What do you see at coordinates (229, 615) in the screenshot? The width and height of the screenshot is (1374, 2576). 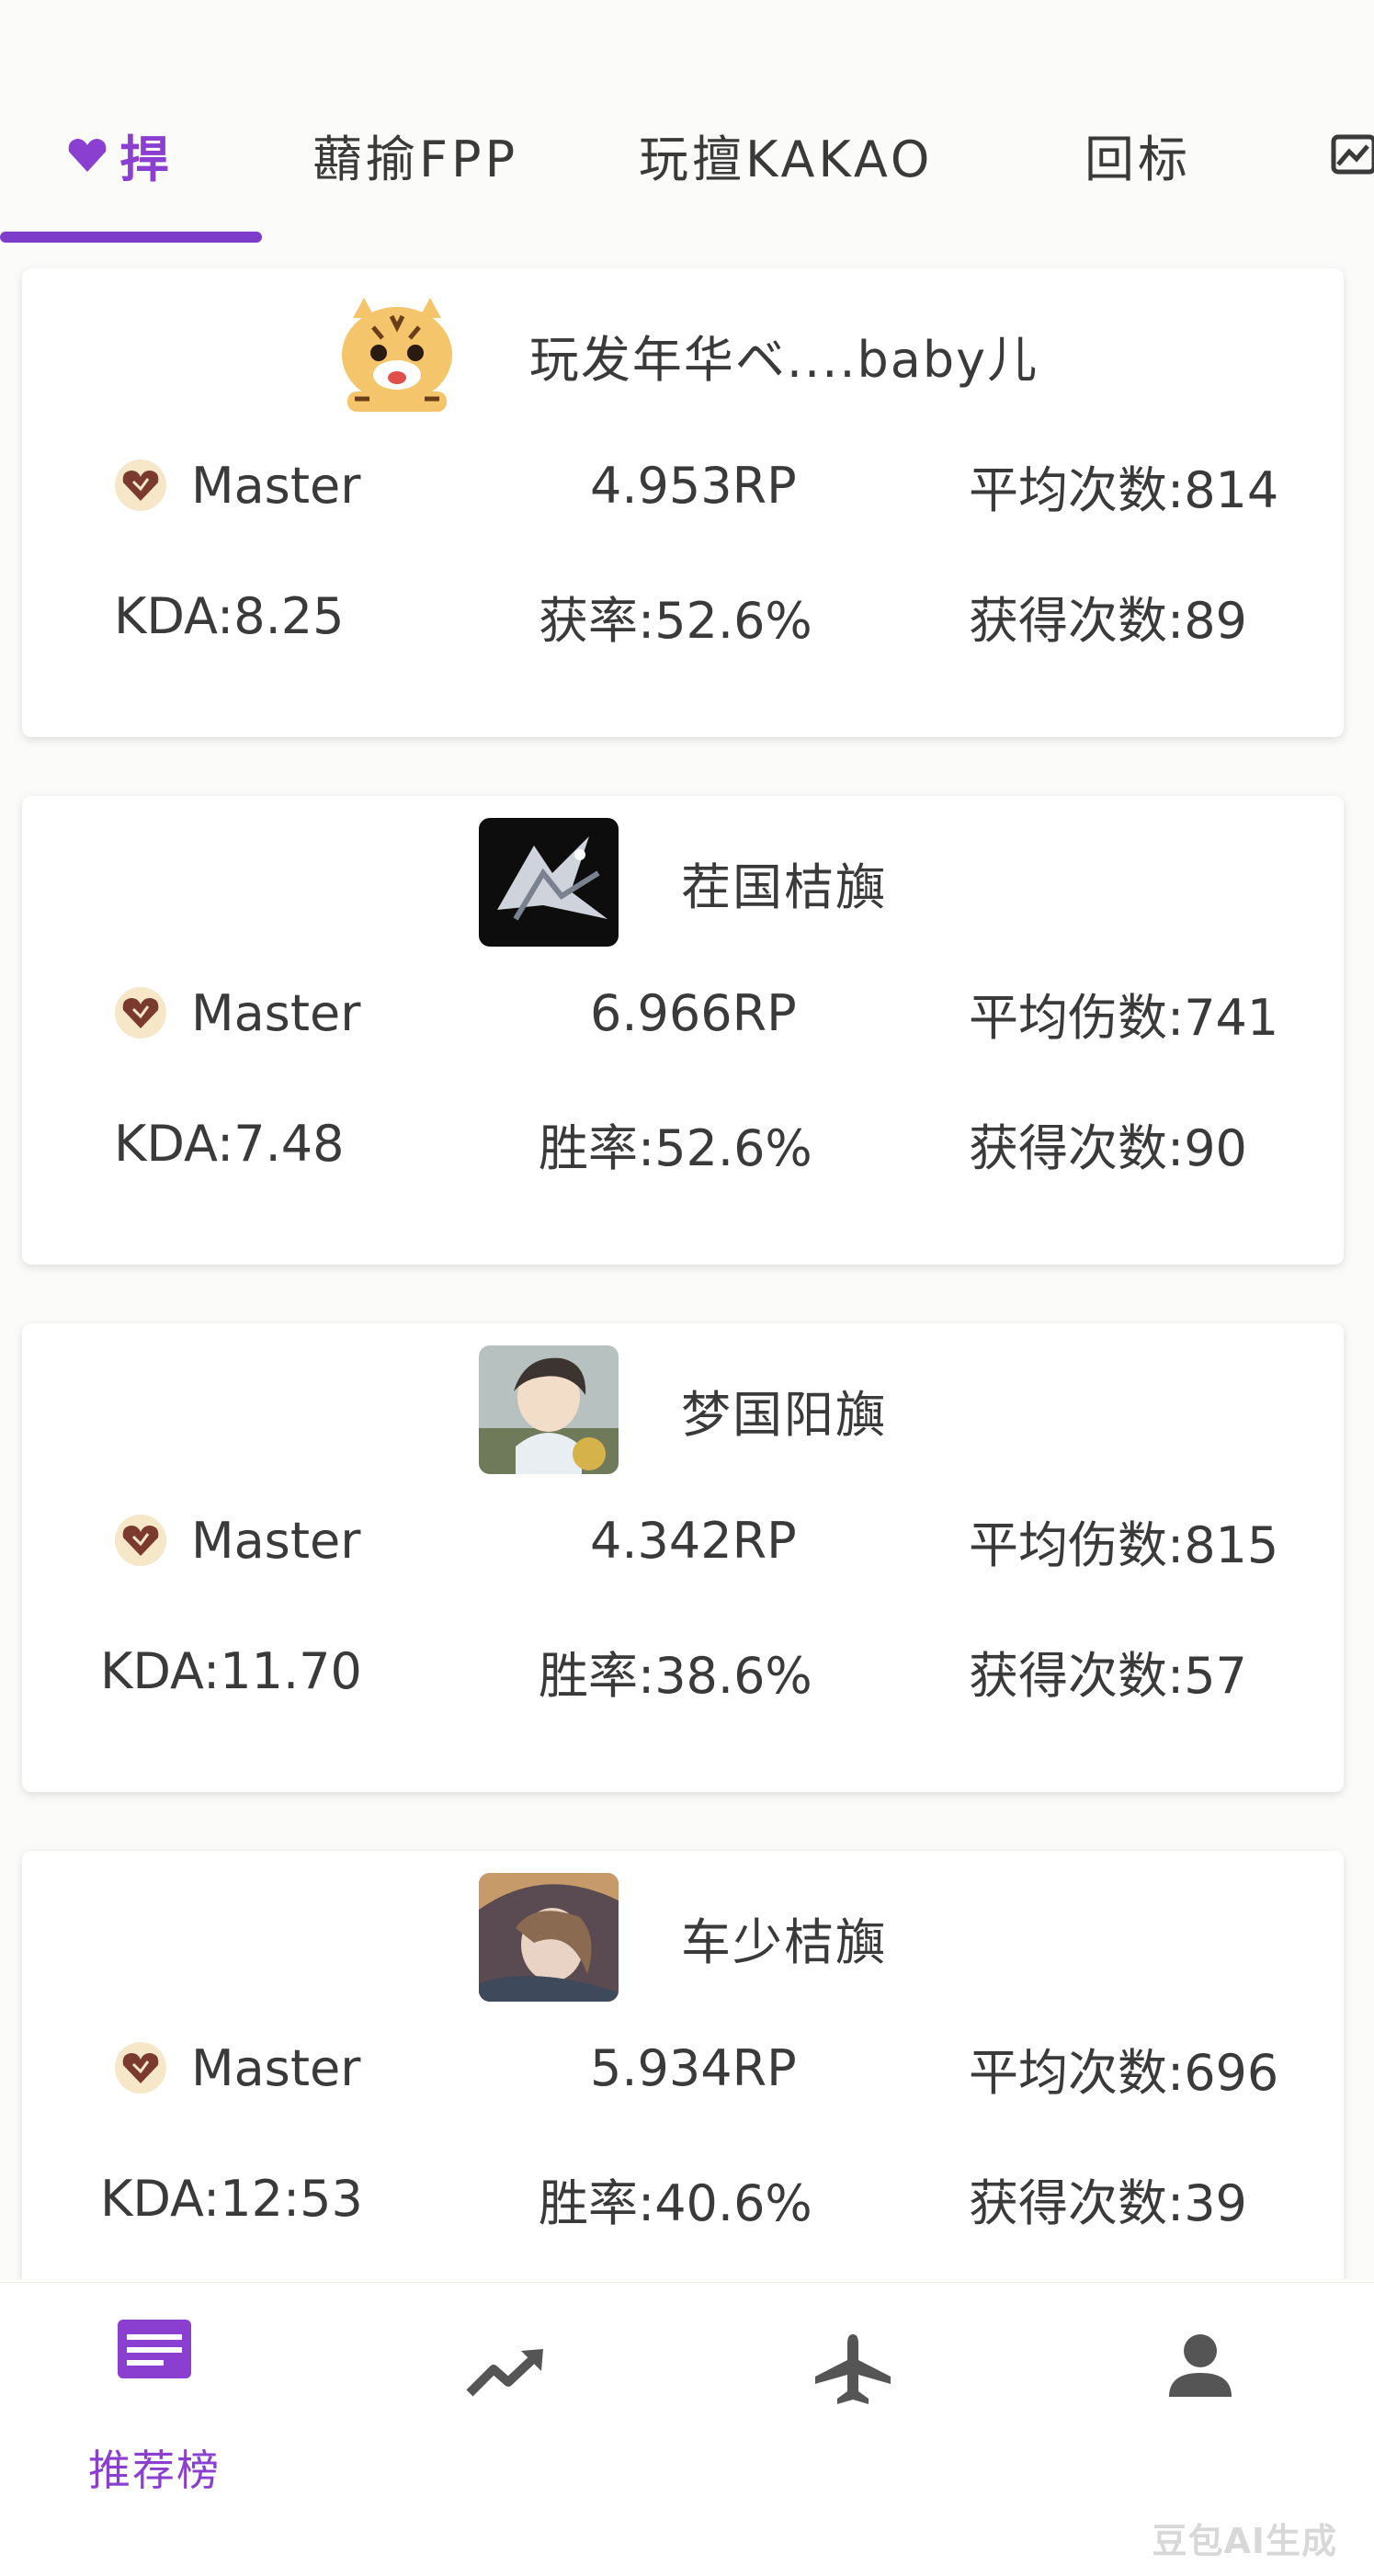 I see `kda-value: KDA:8.25` at bounding box center [229, 615].